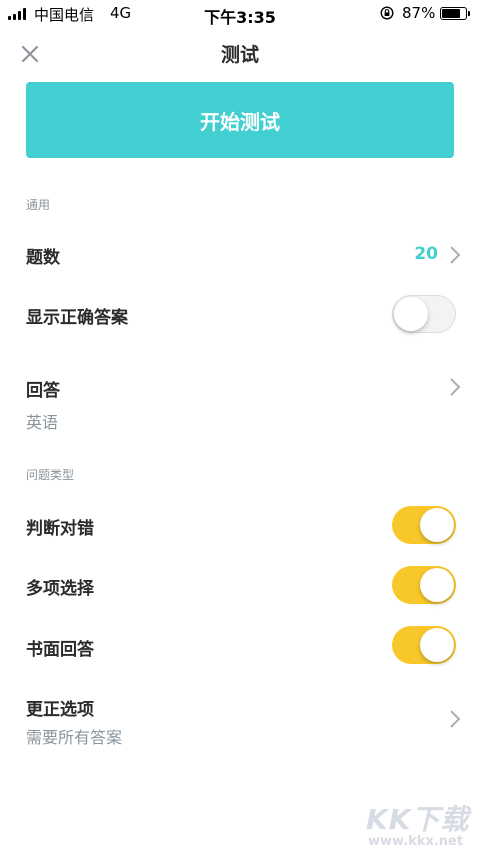 Image resolution: width=480 pixels, height=853 pixels. Describe the element at coordinates (387, 13) in the screenshot. I see `orientation-lock-icon` at that location.